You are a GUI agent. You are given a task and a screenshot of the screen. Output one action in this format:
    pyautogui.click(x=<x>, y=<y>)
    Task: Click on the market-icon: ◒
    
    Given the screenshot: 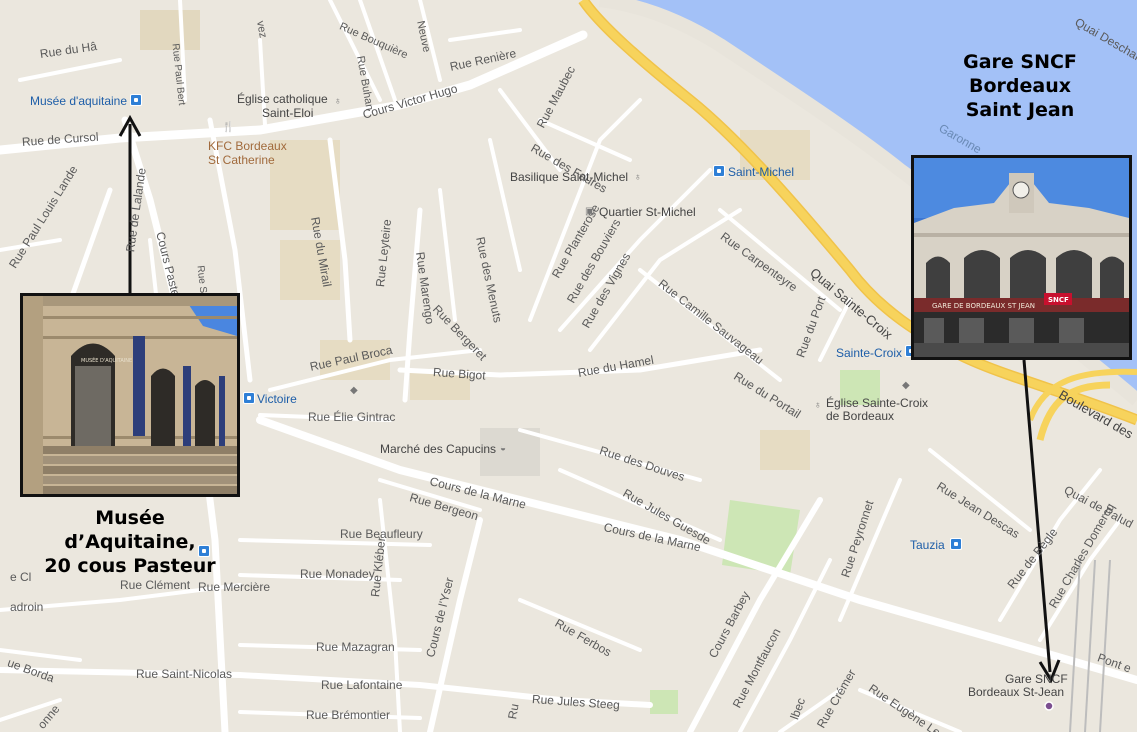 What is the action you would take?
    pyautogui.click(x=503, y=448)
    